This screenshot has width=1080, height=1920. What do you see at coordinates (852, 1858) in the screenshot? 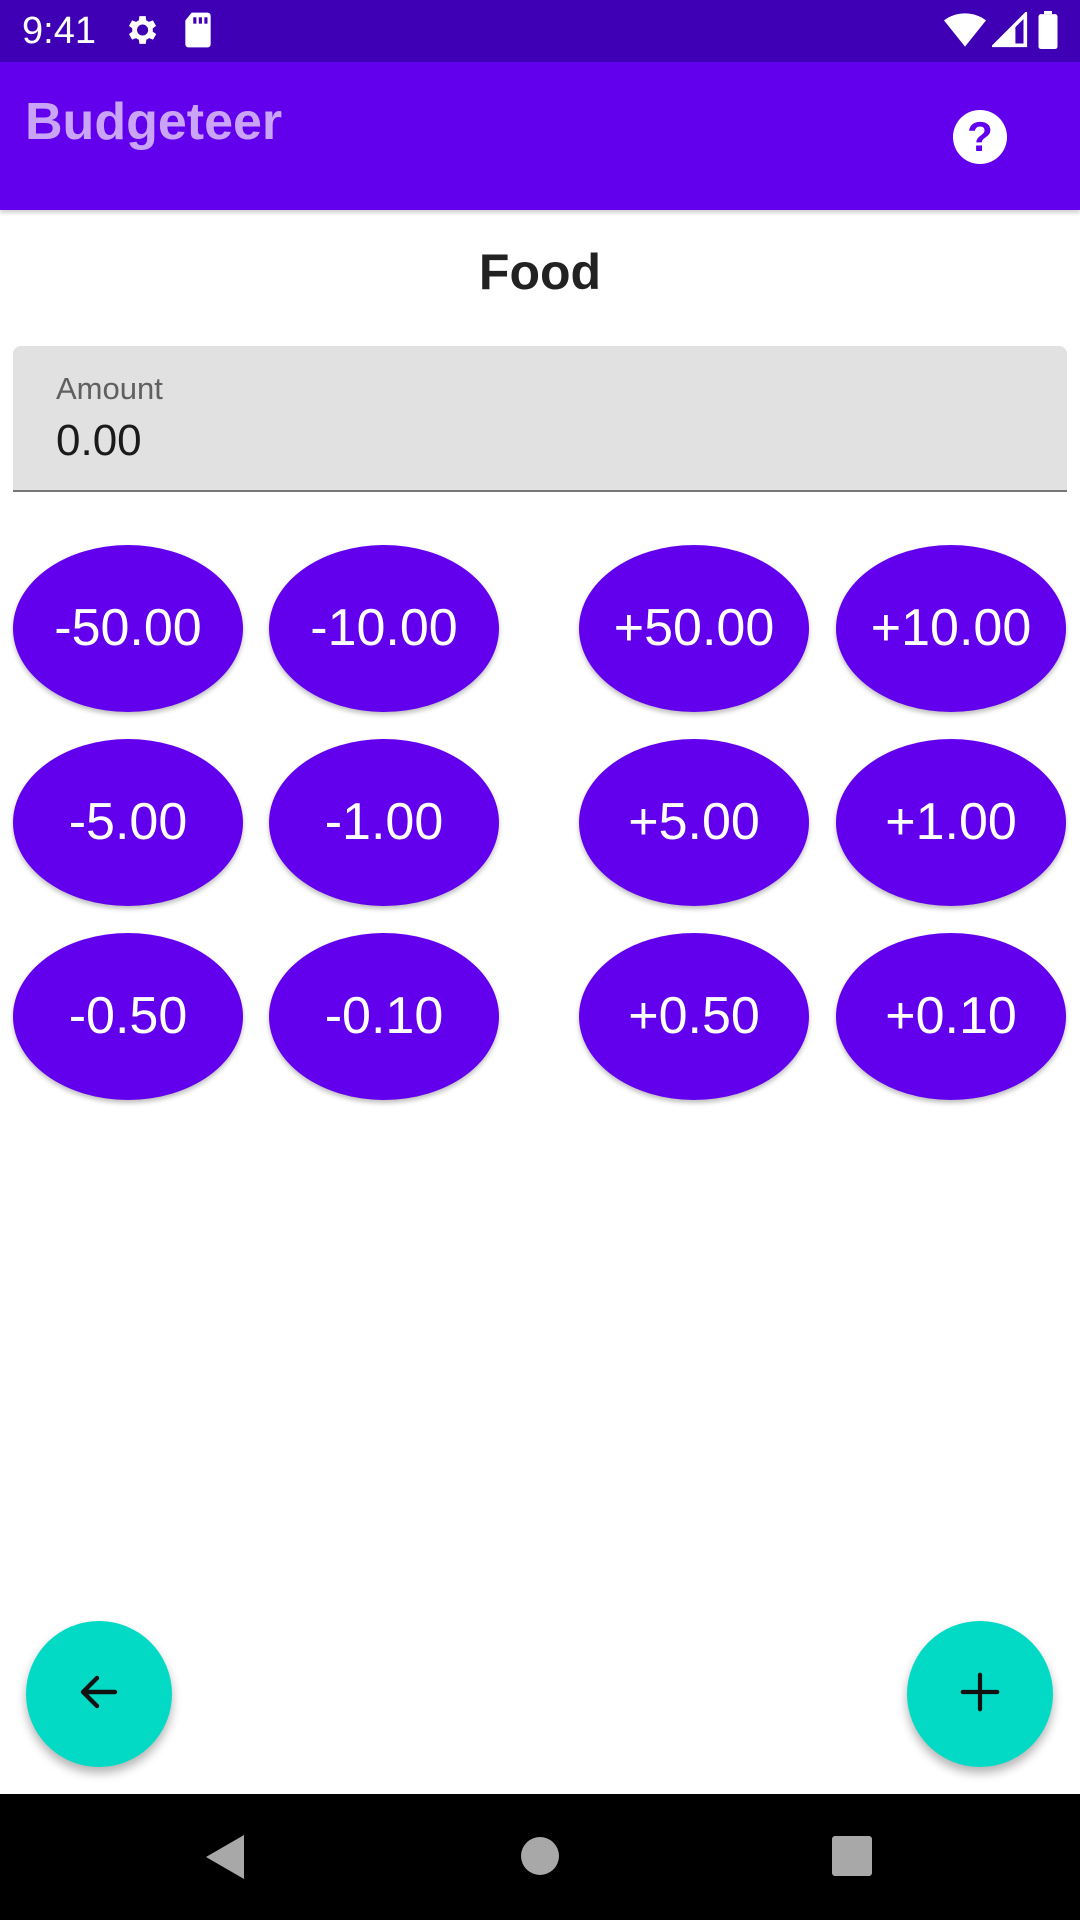
I see `recents-square-icon` at bounding box center [852, 1858].